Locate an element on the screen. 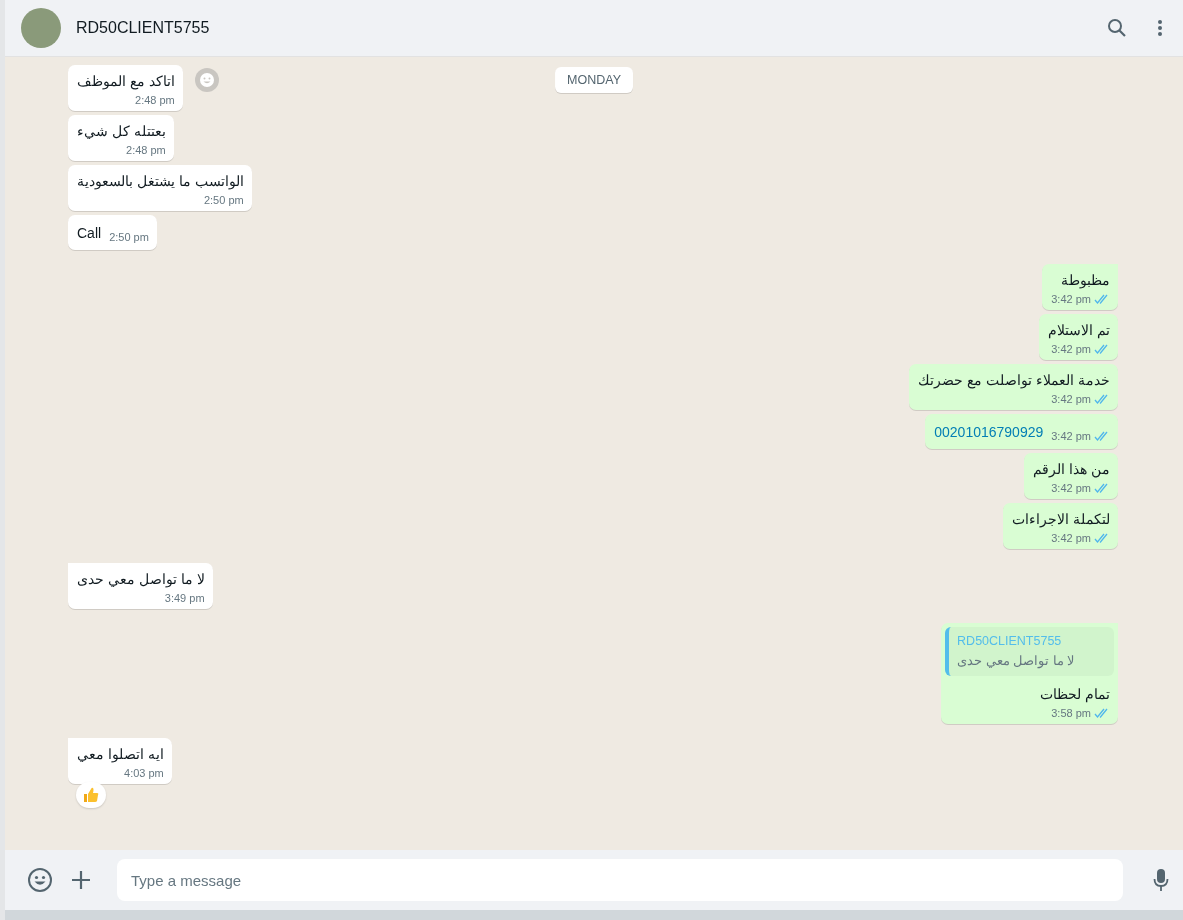 This screenshot has height=920, width=1183. date-chip: MONDAY is located at coordinates (594, 80).